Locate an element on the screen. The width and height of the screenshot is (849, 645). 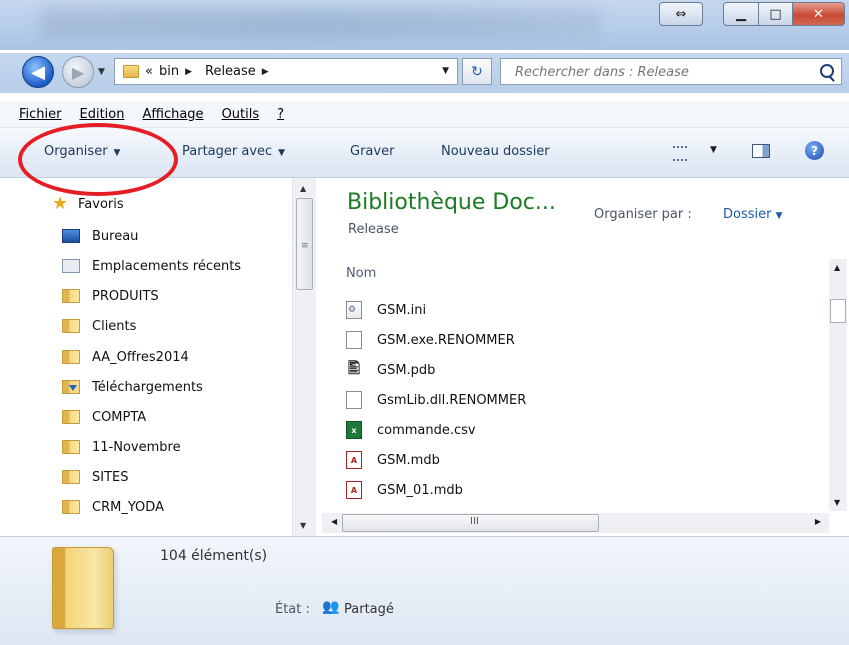
nav-item-label: 11-Novembre is located at coordinates (136, 447).